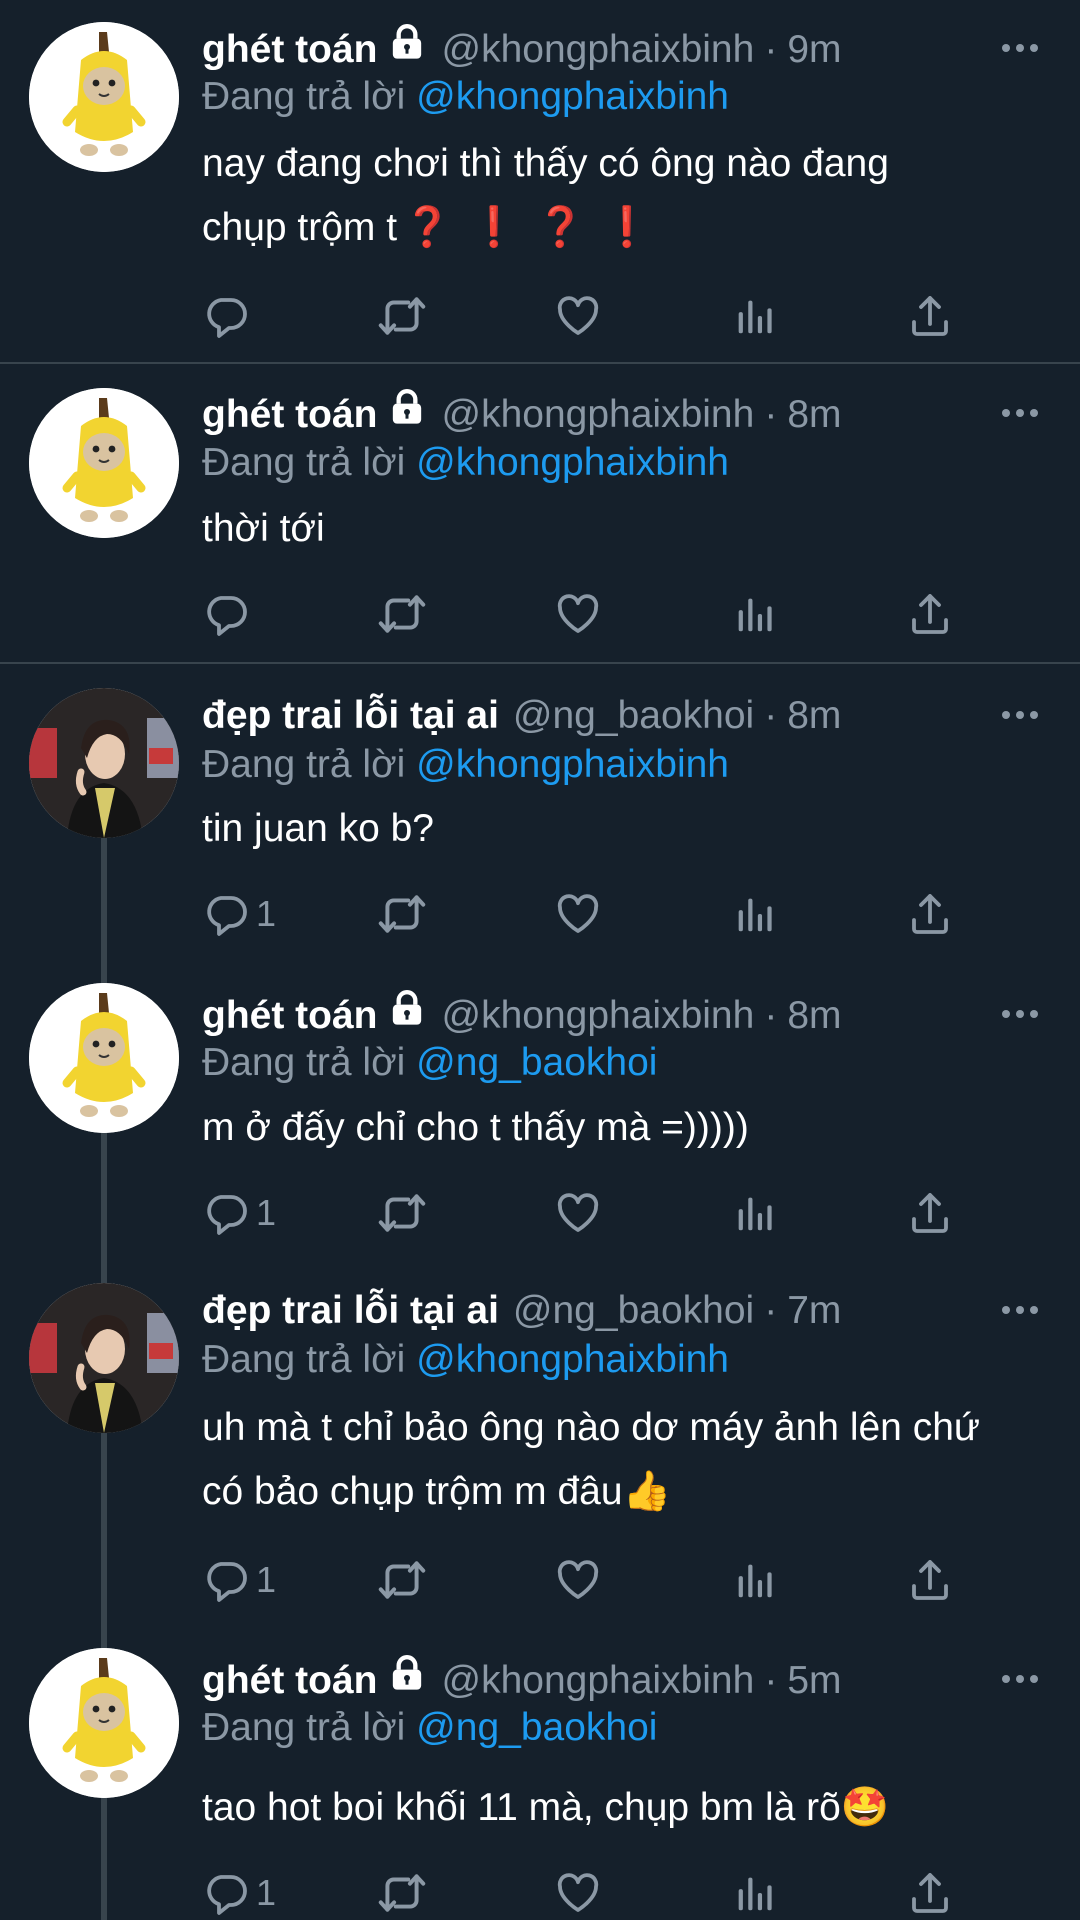 This screenshot has width=1080, height=1920. What do you see at coordinates (814, 1311) in the screenshot?
I see `timestamp: 7m` at bounding box center [814, 1311].